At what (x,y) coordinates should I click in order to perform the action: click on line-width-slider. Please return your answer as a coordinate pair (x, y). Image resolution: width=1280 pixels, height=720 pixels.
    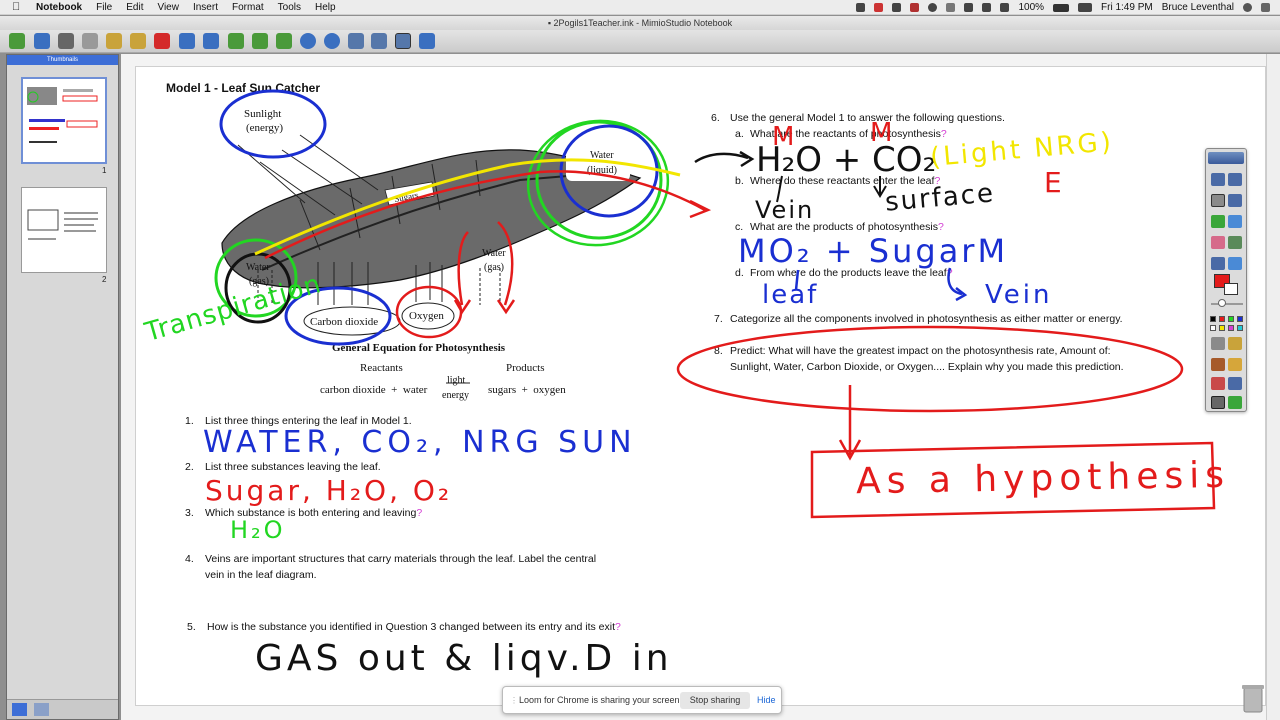
    Looking at the image, I should click on (1227, 304).